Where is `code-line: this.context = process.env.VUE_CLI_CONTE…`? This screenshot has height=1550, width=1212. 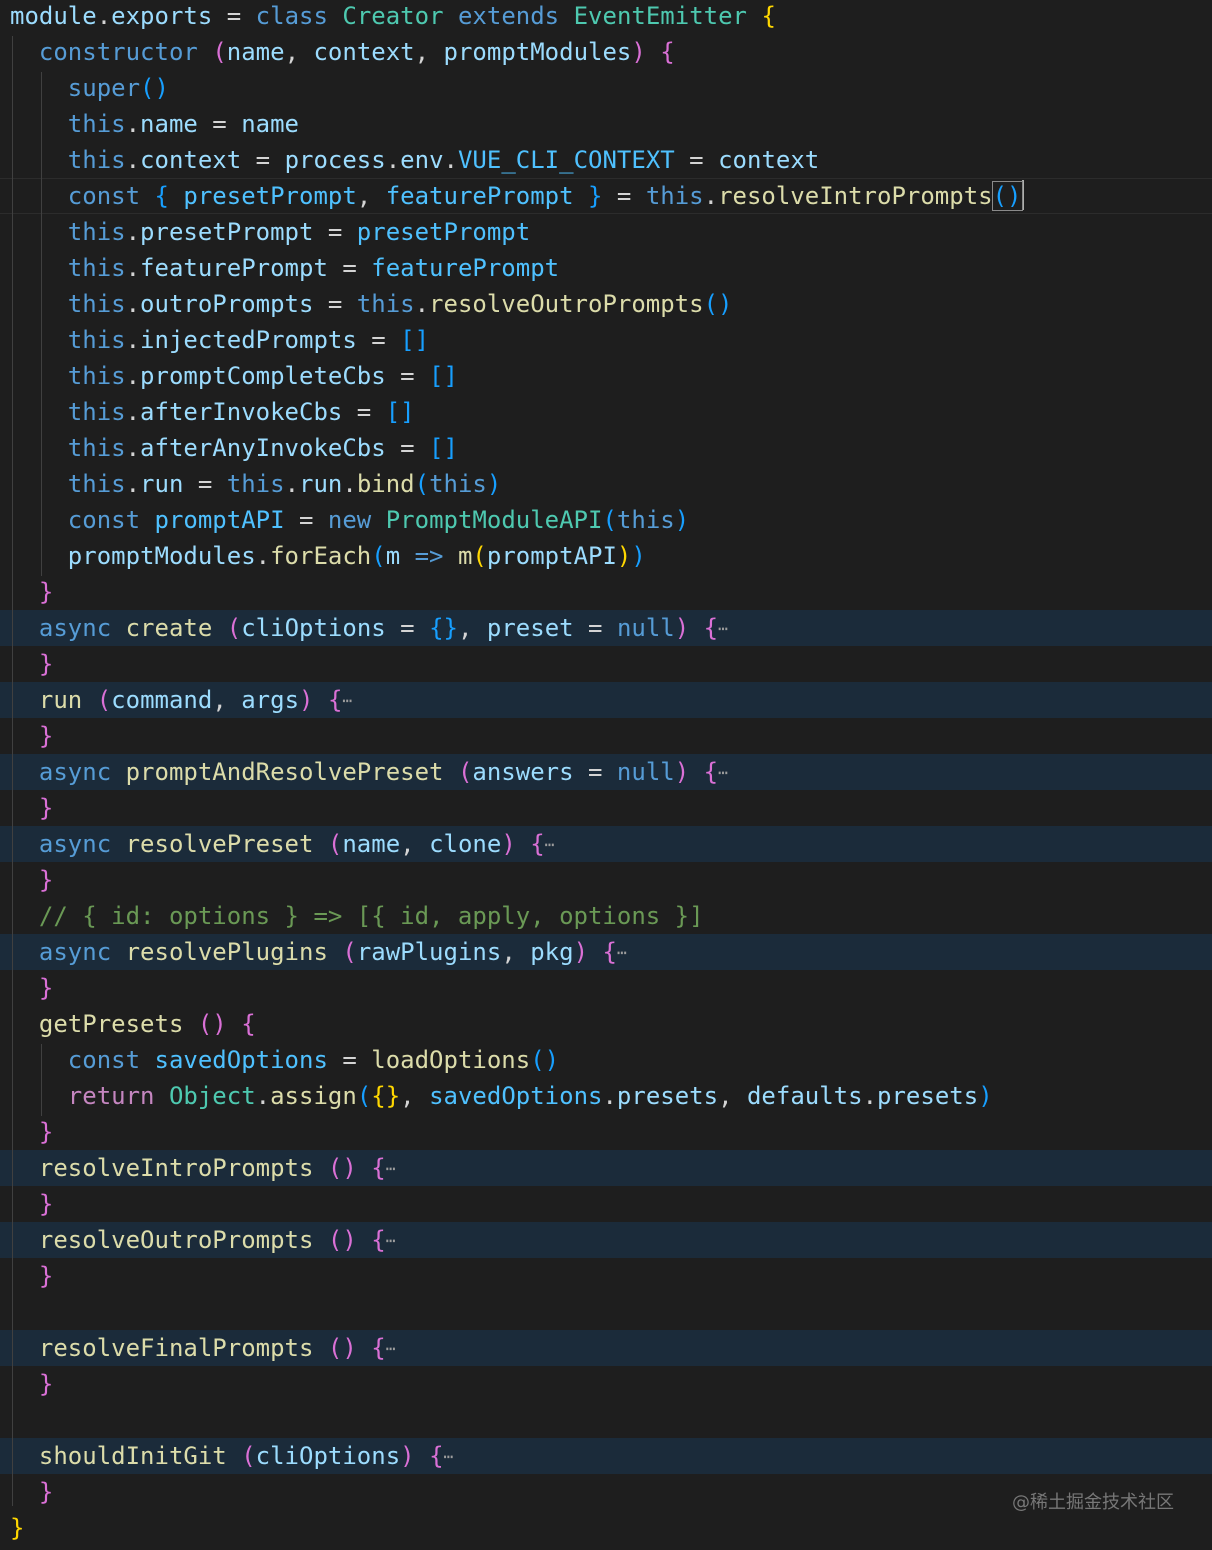 code-line: this.context = process.env.VUE_CLI_CONTE… is located at coordinates (606, 160).